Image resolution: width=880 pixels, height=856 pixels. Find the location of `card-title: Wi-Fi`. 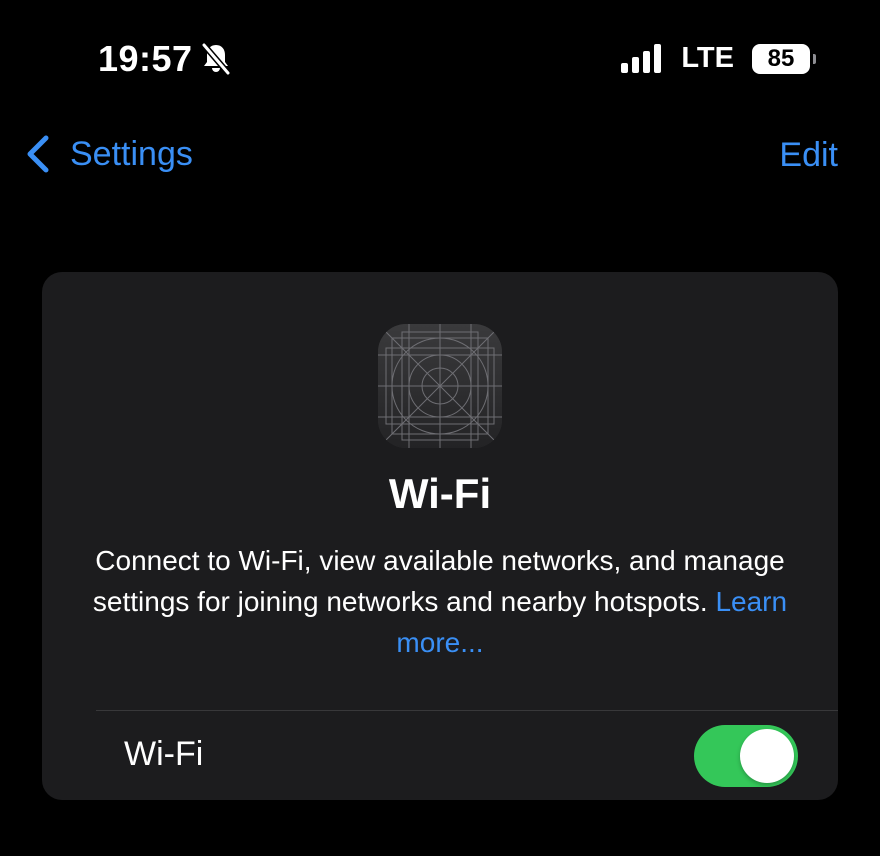

card-title: Wi-Fi is located at coordinates (440, 493).